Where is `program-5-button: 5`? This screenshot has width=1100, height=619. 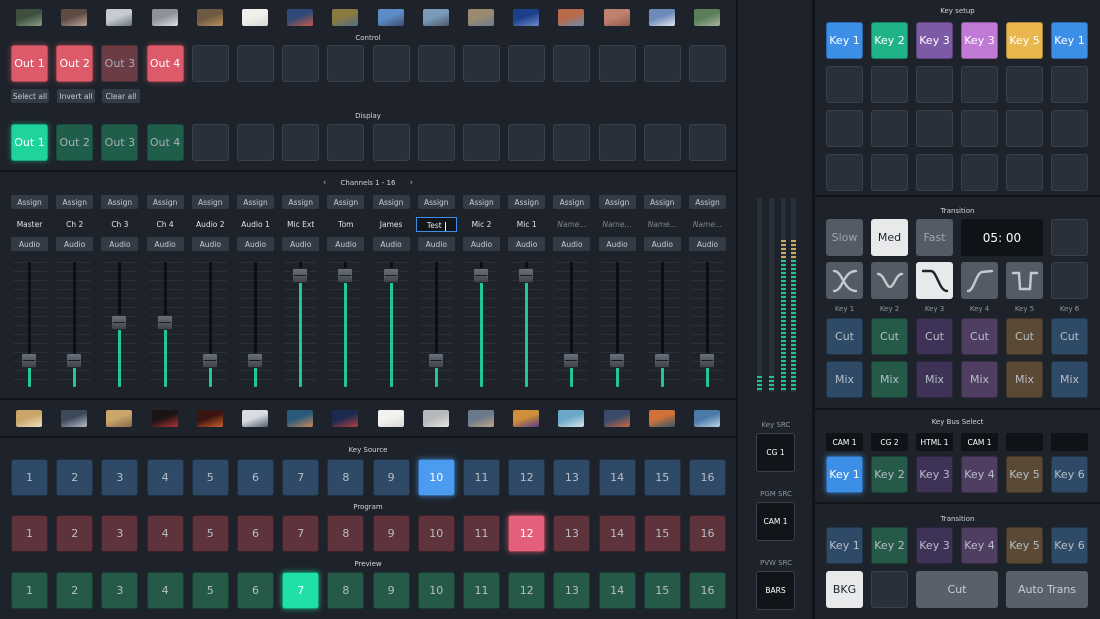
program-5-button: 5 is located at coordinates (210, 533).